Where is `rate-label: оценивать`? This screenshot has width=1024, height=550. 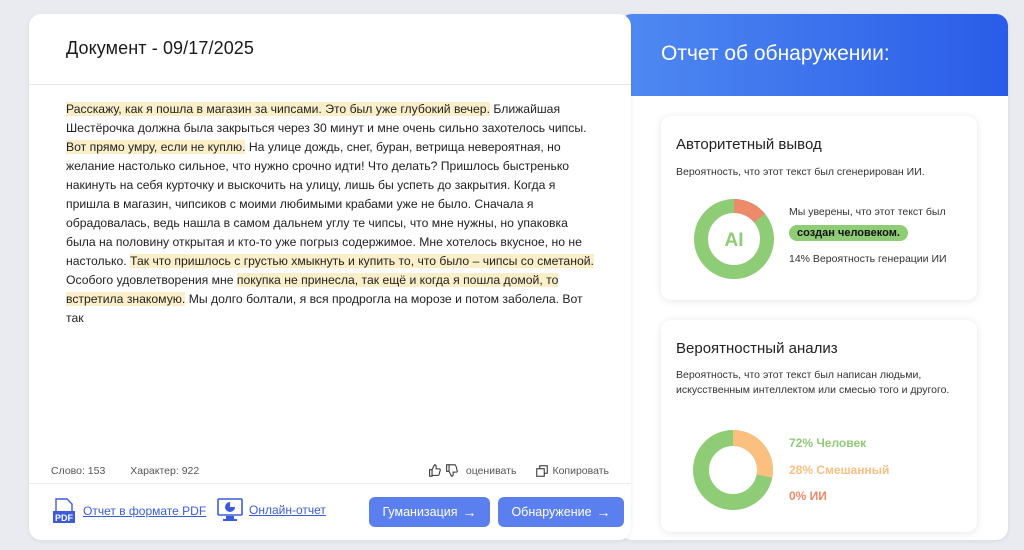
rate-label: оценивать is located at coordinates (491, 471).